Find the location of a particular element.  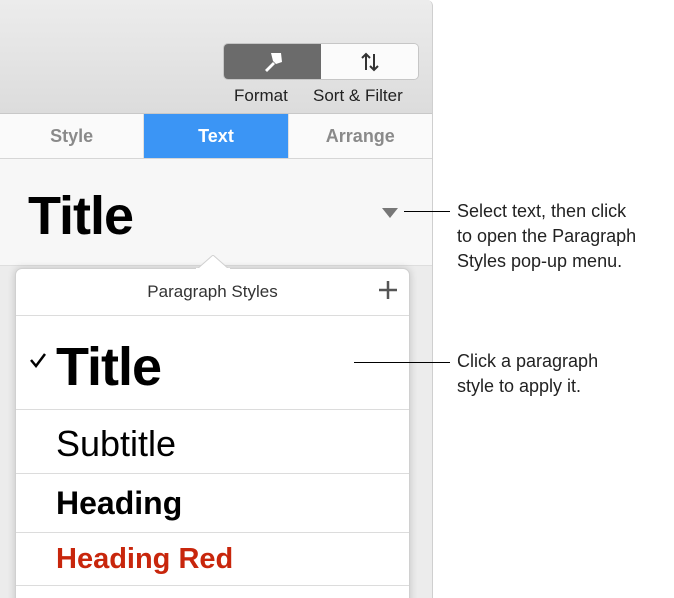

paintbrush-icon is located at coordinates (273, 62).